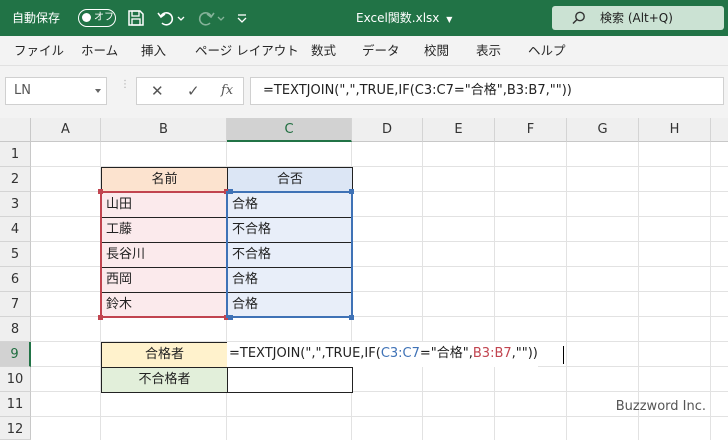 This screenshot has height=440, width=728. Describe the element at coordinates (492, 353) in the screenshot. I see `formula-ref-b3-b7: B3:B7` at that location.